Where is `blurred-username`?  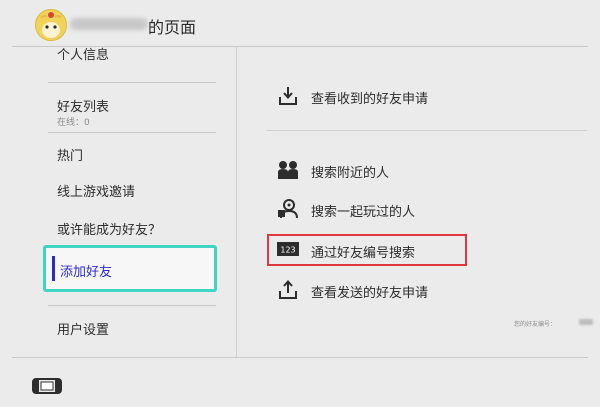
blurred-username is located at coordinates (109, 24).